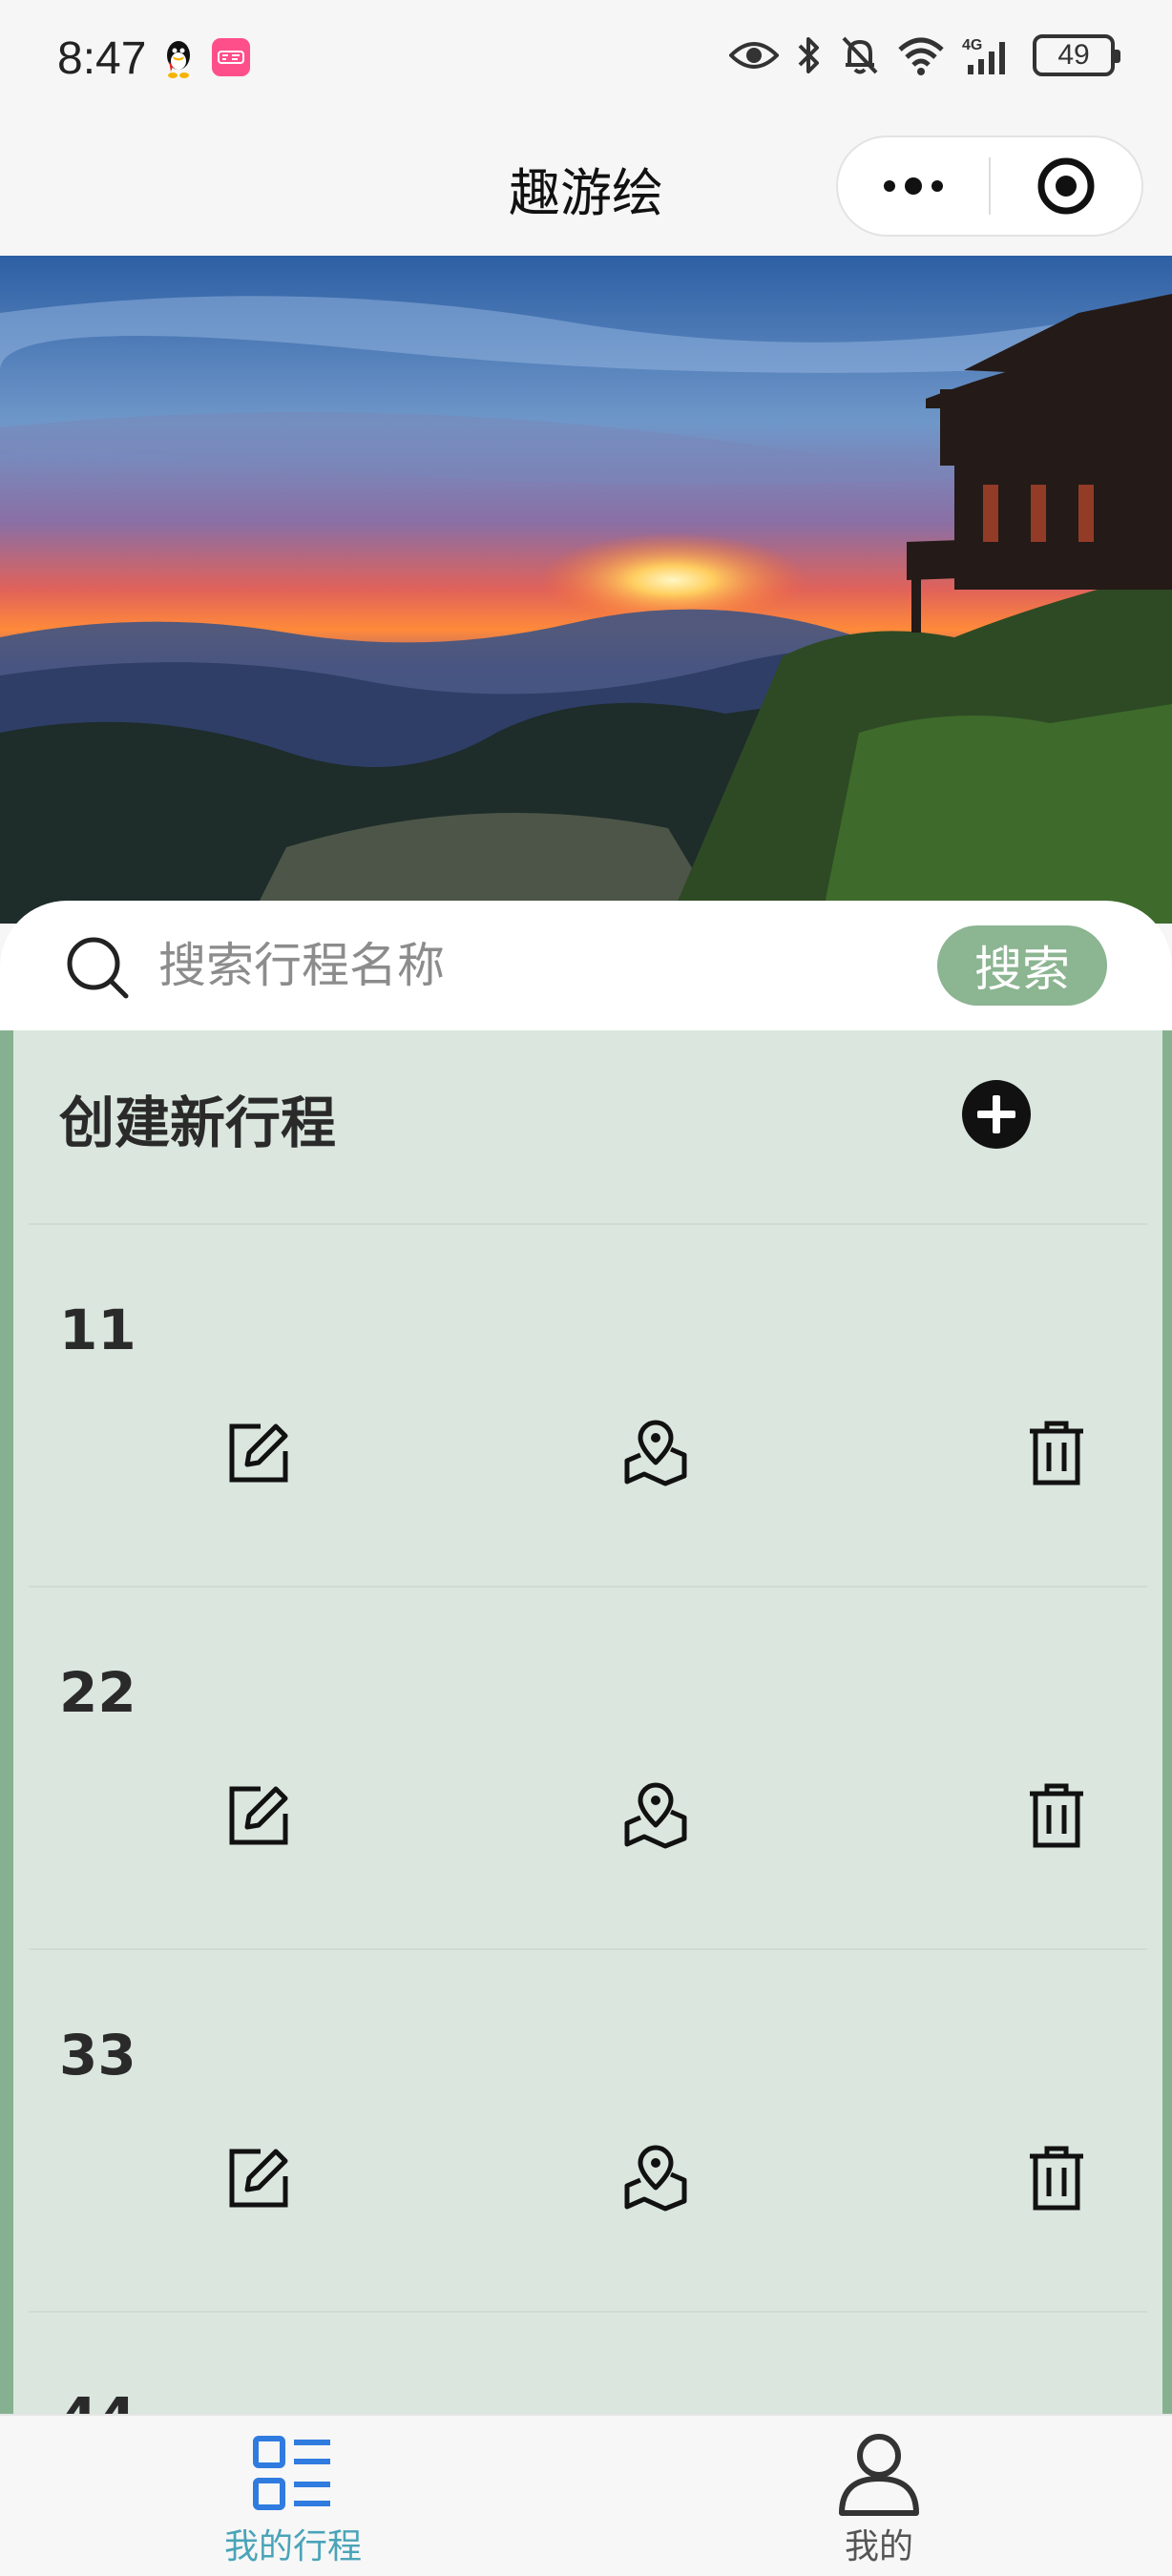 The image size is (1172, 2576). I want to click on svg-text: 4G, so click(972, 45).